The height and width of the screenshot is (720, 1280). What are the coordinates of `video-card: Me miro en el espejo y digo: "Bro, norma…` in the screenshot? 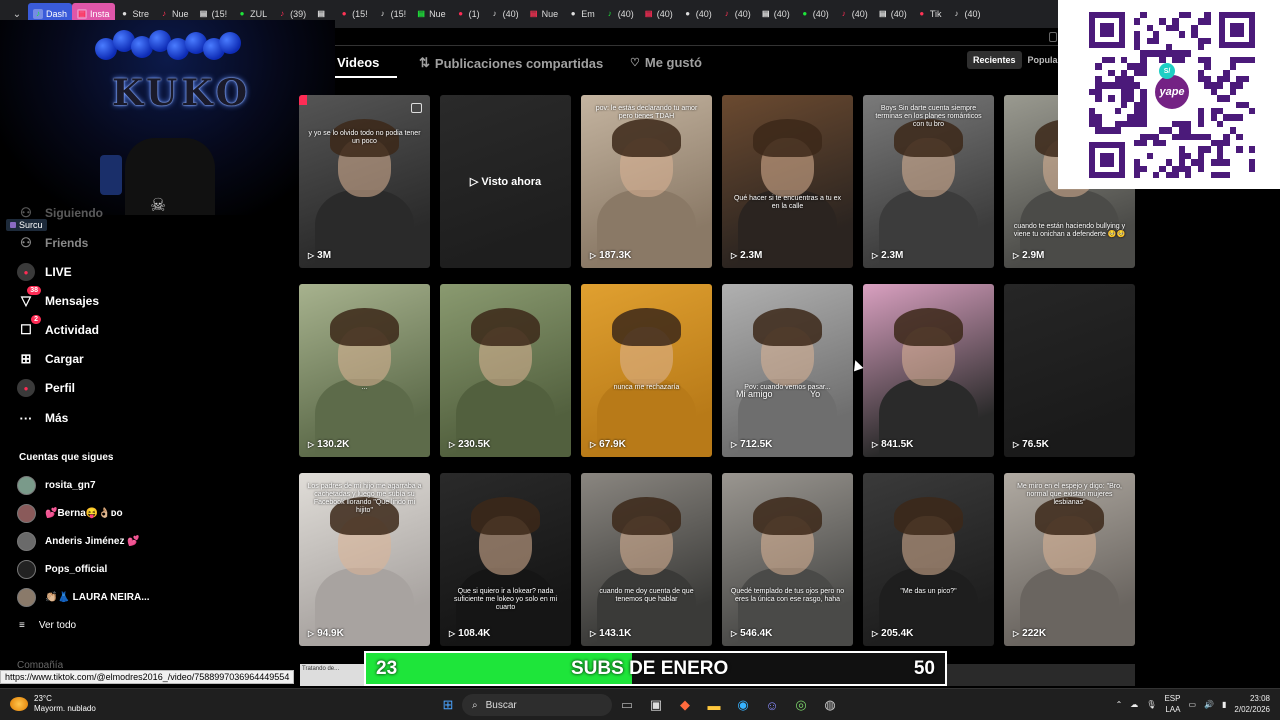 It's located at (1069, 559).